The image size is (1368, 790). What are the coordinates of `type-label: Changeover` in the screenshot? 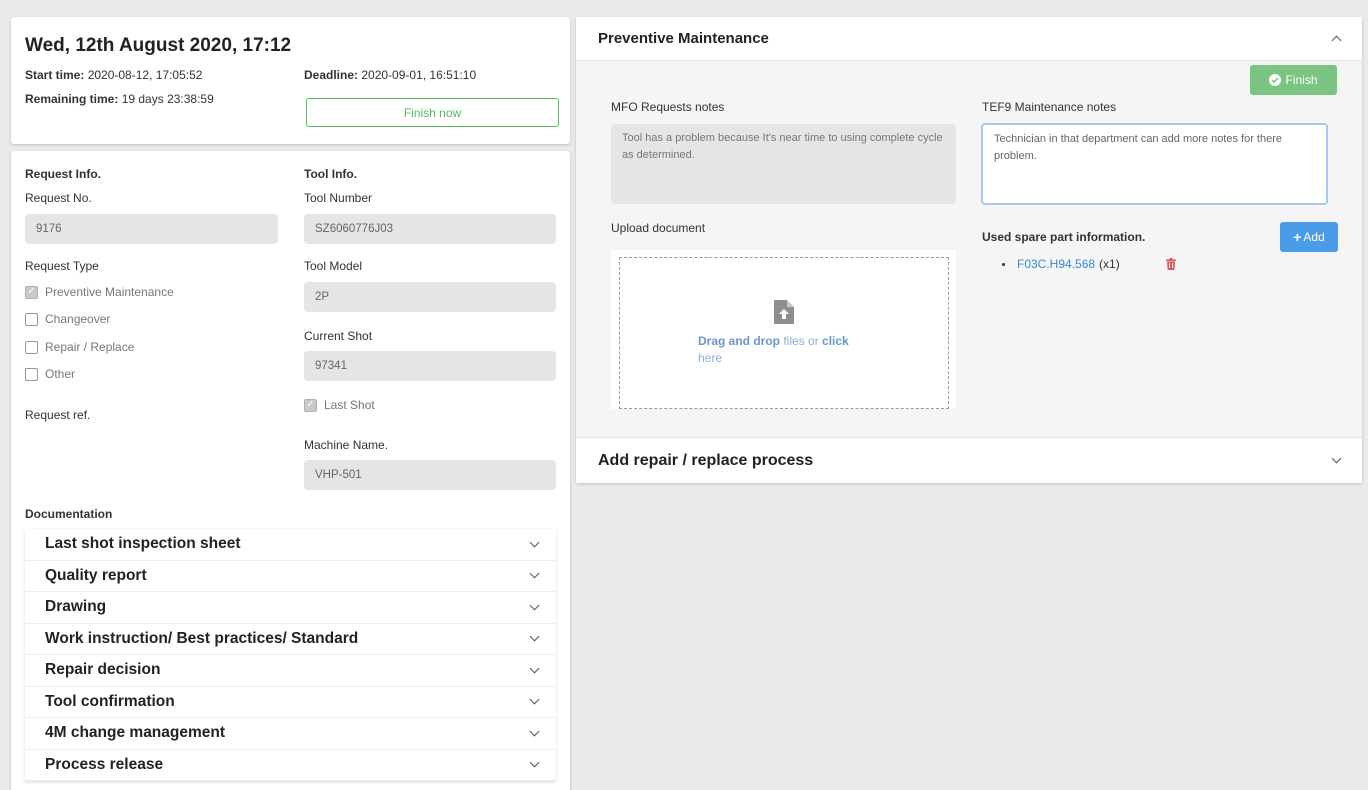 It's located at (78, 319).